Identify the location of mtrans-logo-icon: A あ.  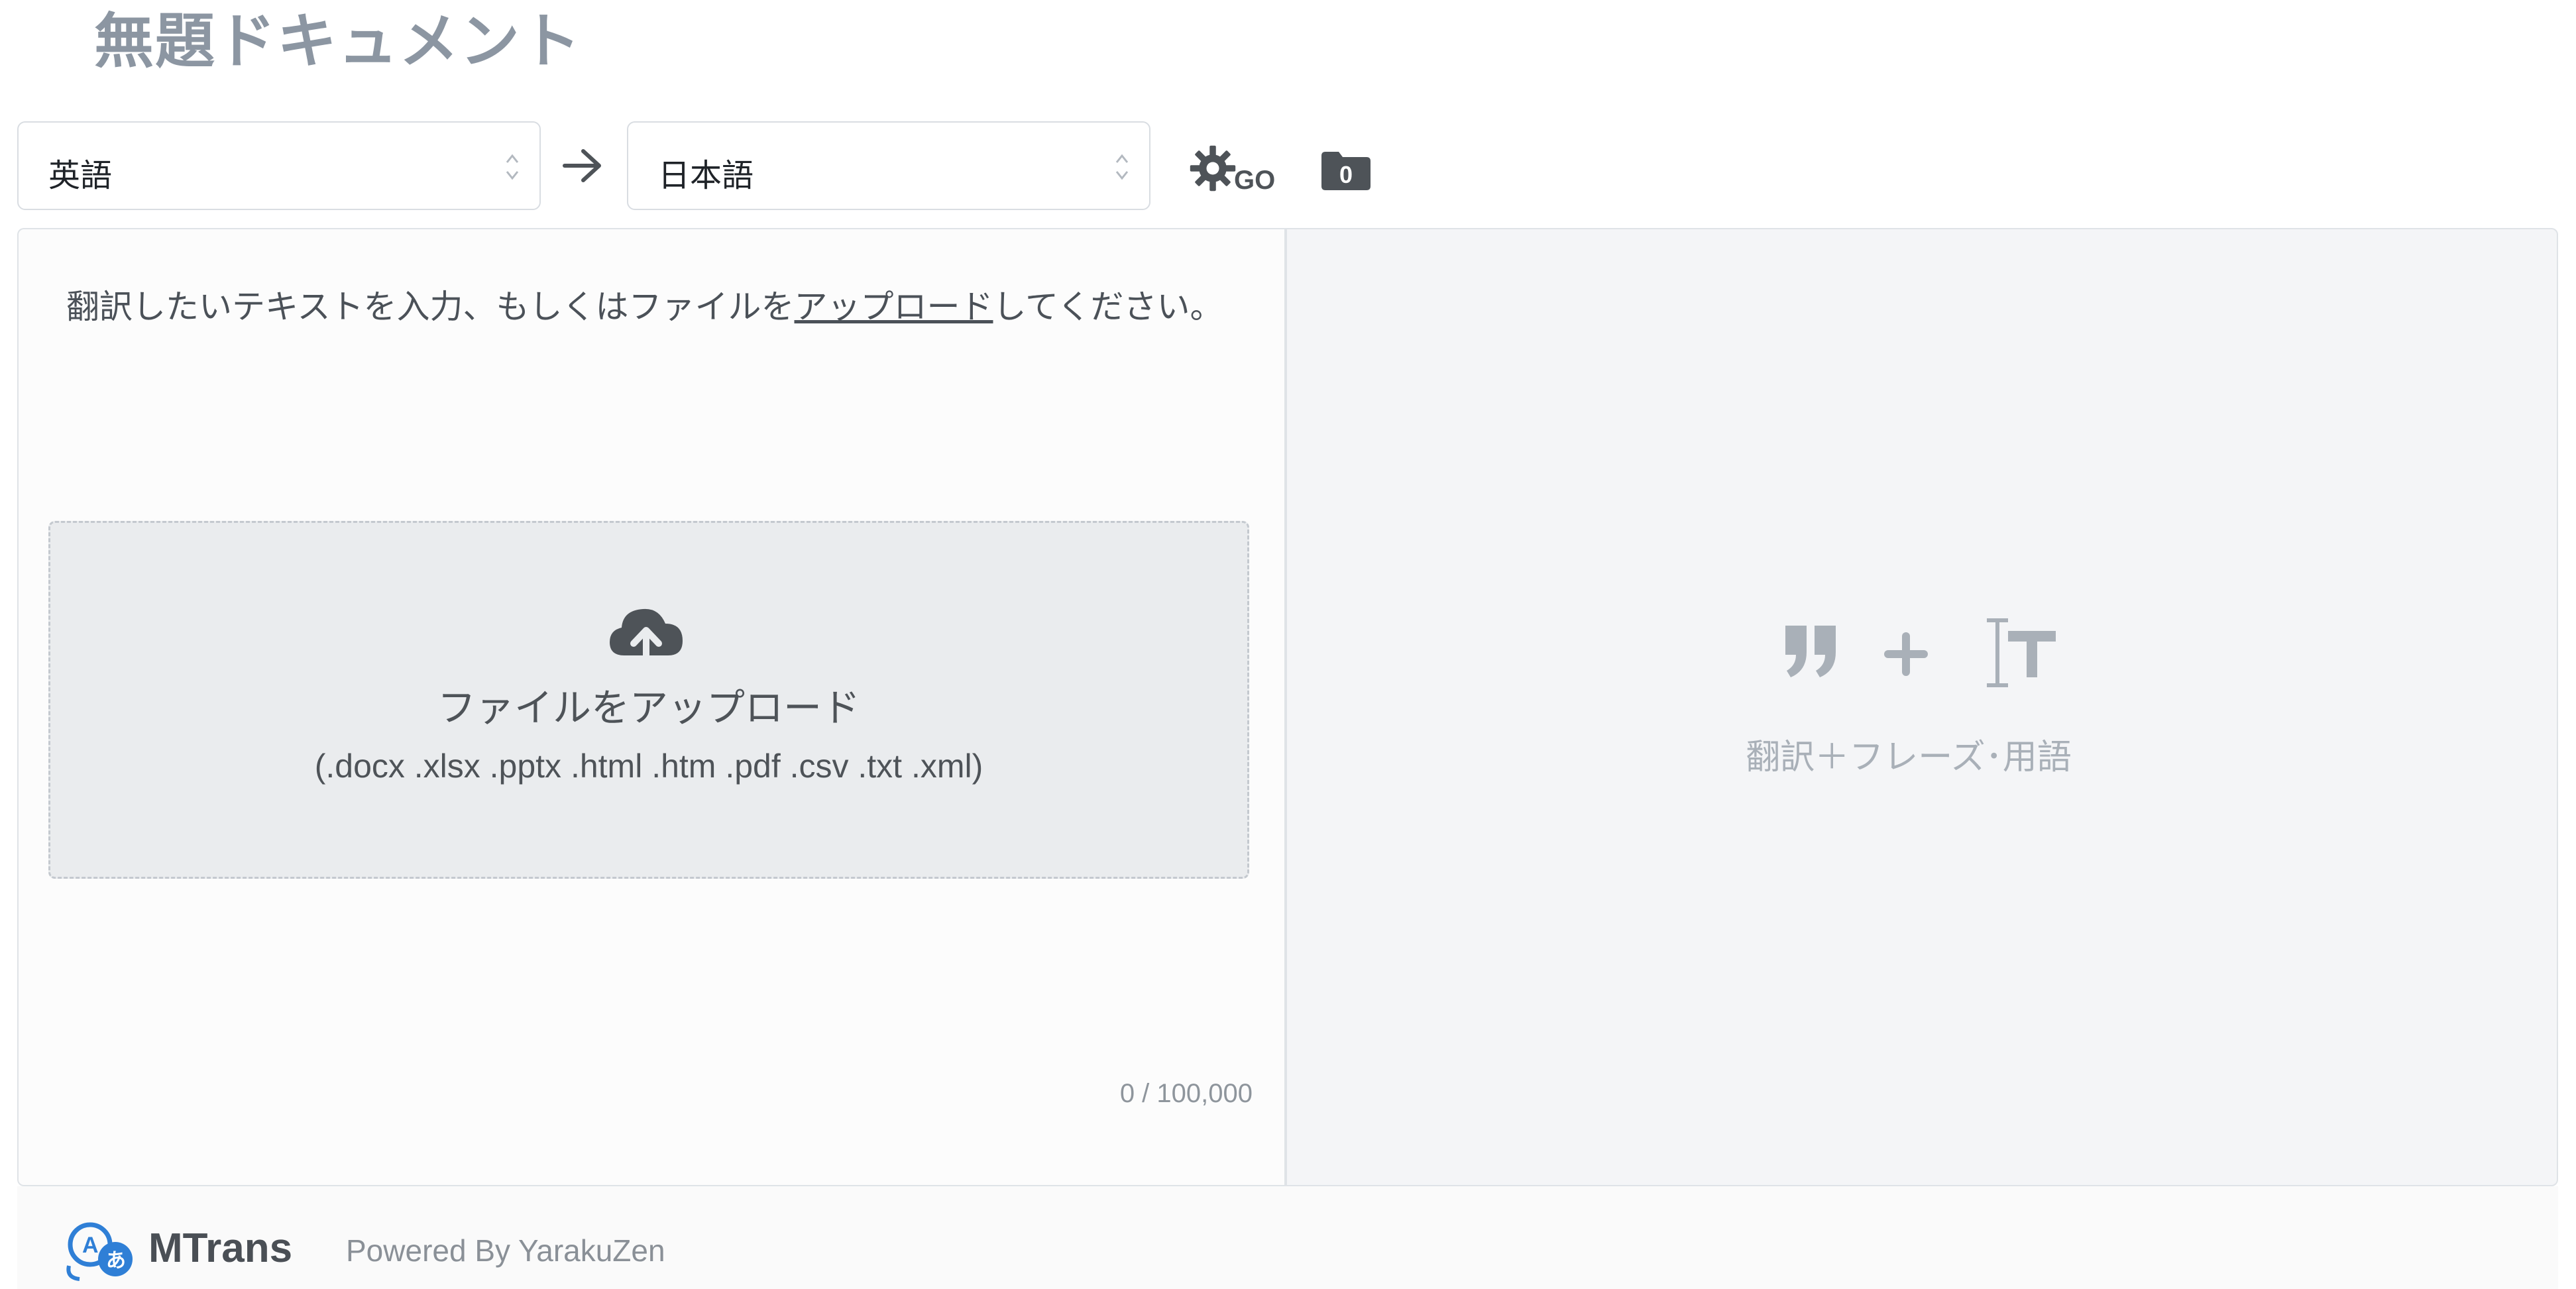
(100, 1251).